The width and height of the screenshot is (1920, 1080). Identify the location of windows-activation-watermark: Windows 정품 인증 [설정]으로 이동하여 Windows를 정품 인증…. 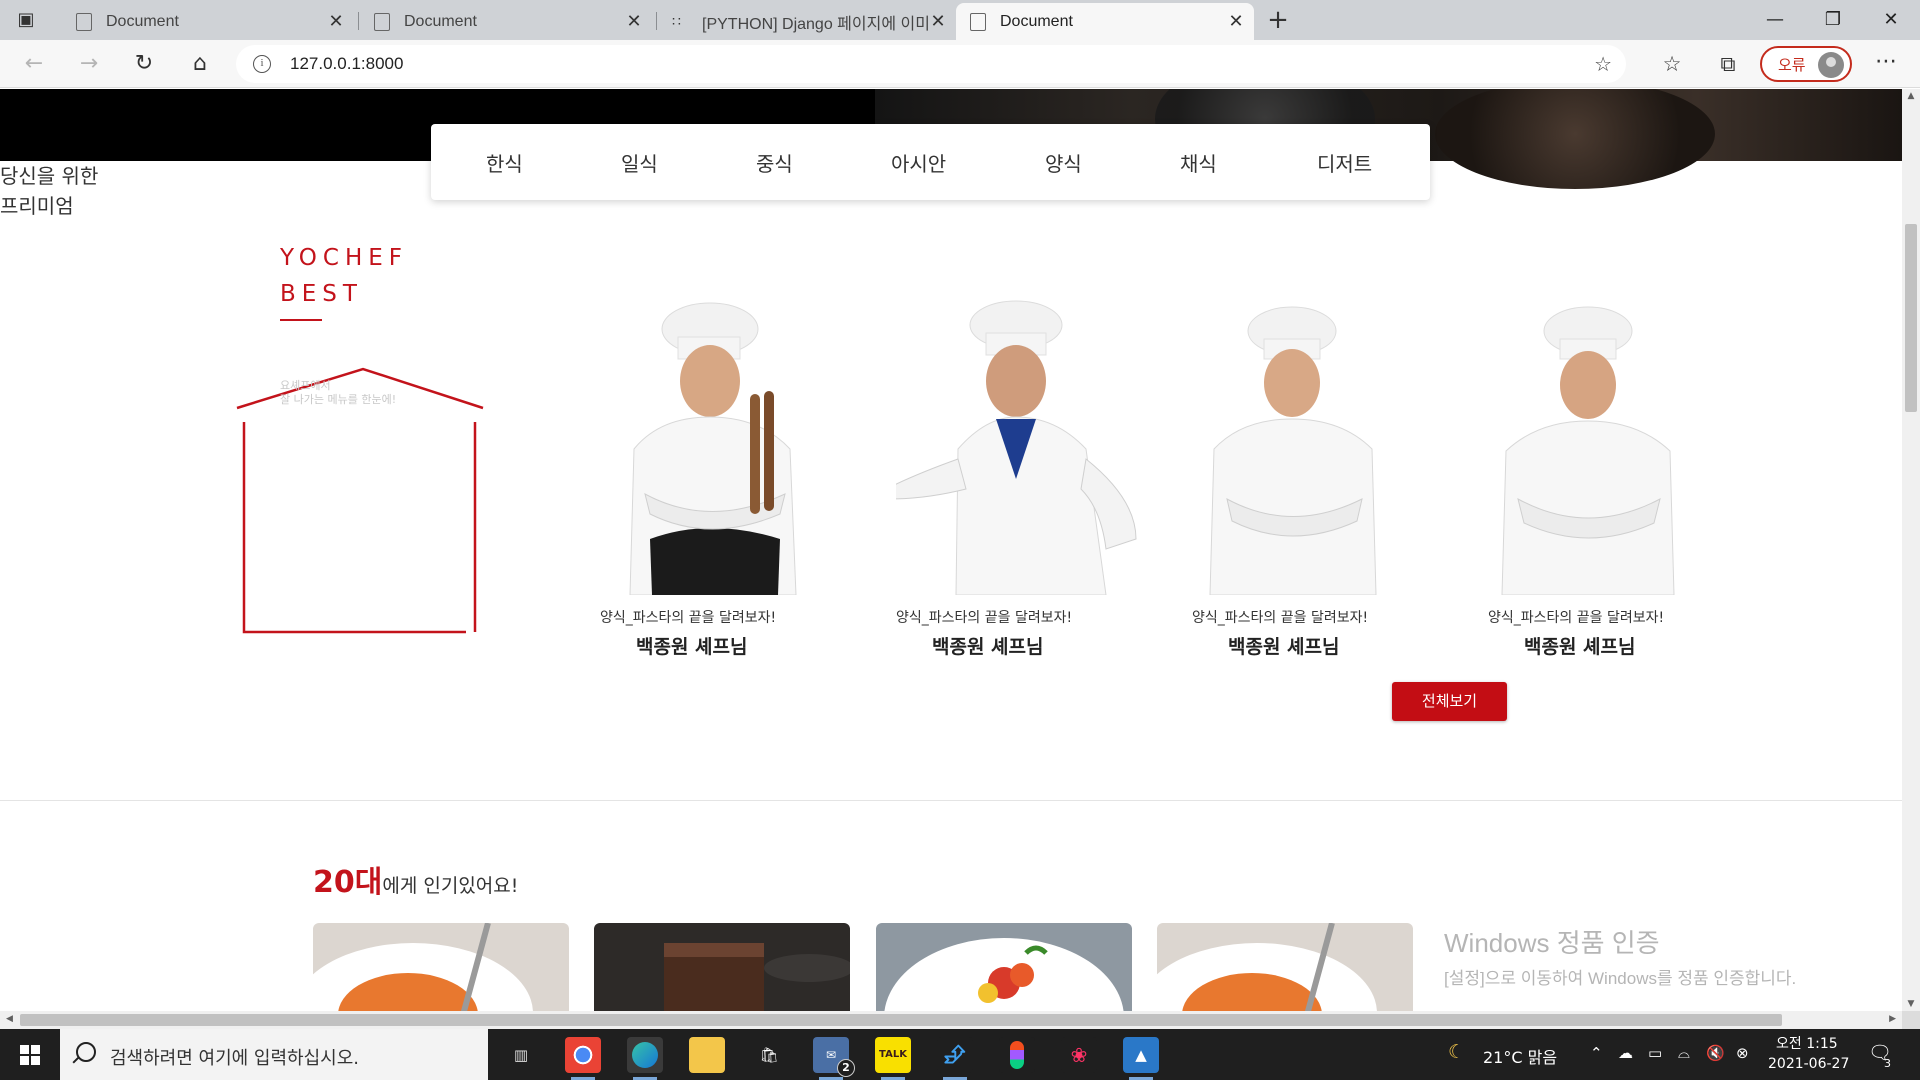
(1620, 956).